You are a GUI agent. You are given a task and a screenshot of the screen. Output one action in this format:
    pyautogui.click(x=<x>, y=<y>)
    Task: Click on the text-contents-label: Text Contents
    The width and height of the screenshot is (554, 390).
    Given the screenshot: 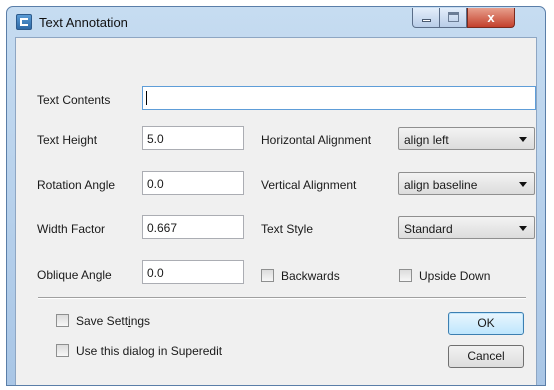 What is the action you would take?
    pyautogui.click(x=74, y=100)
    